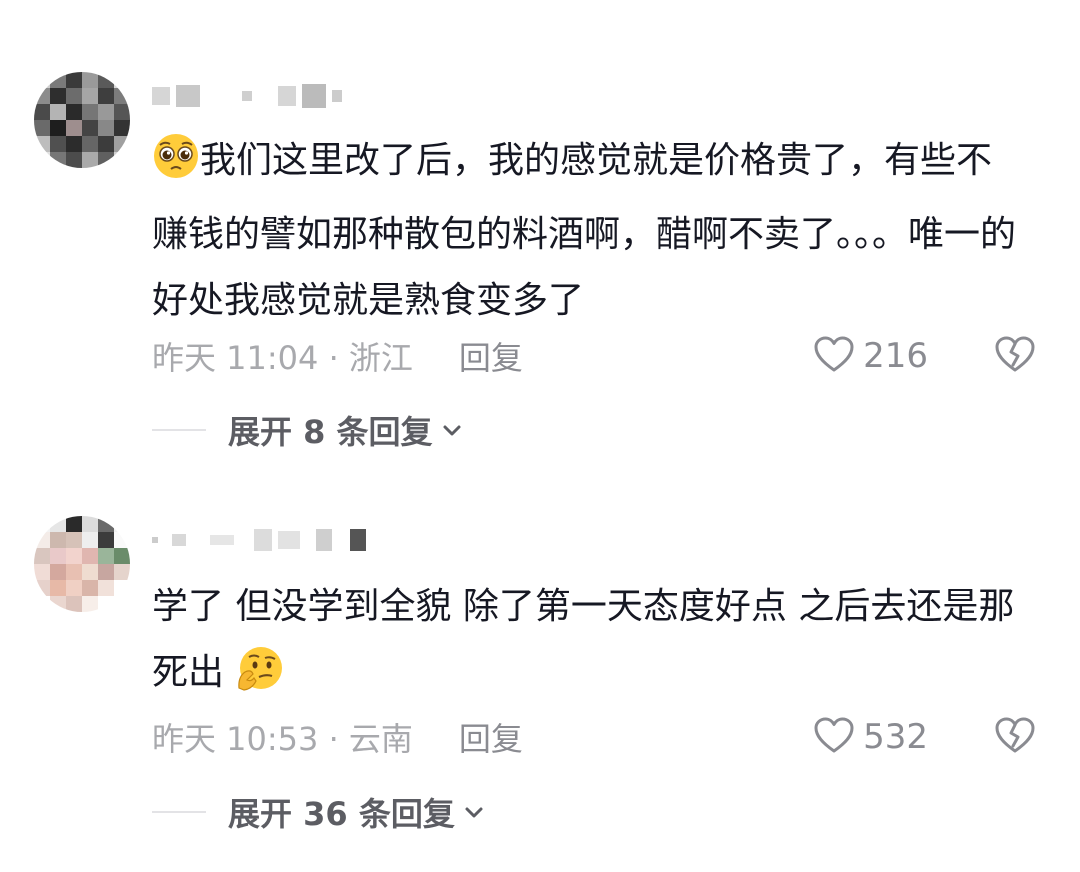 The image size is (1080, 872). What do you see at coordinates (176, 167) in the screenshot?
I see `pleading-face-emoji` at bounding box center [176, 167].